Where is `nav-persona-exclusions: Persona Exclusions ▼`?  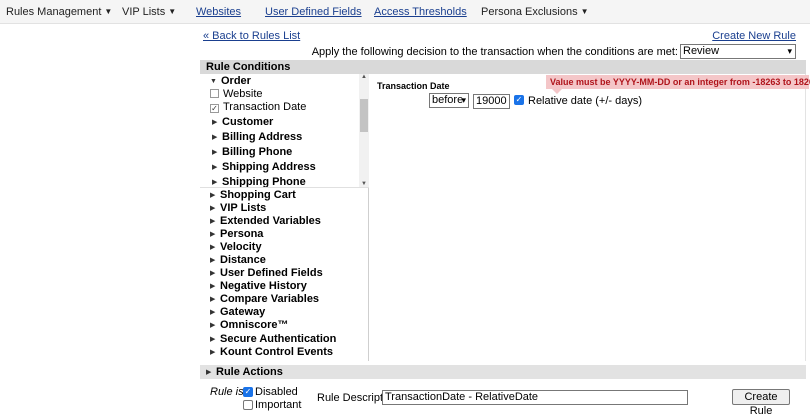
nav-persona-exclusions: Persona Exclusions ▼ is located at coordinates (535, 12).